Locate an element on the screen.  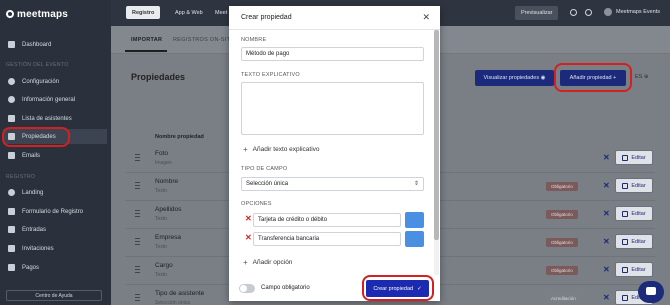
sidebar-item-configuracion: Configuración is located at coordinates (55, 81).